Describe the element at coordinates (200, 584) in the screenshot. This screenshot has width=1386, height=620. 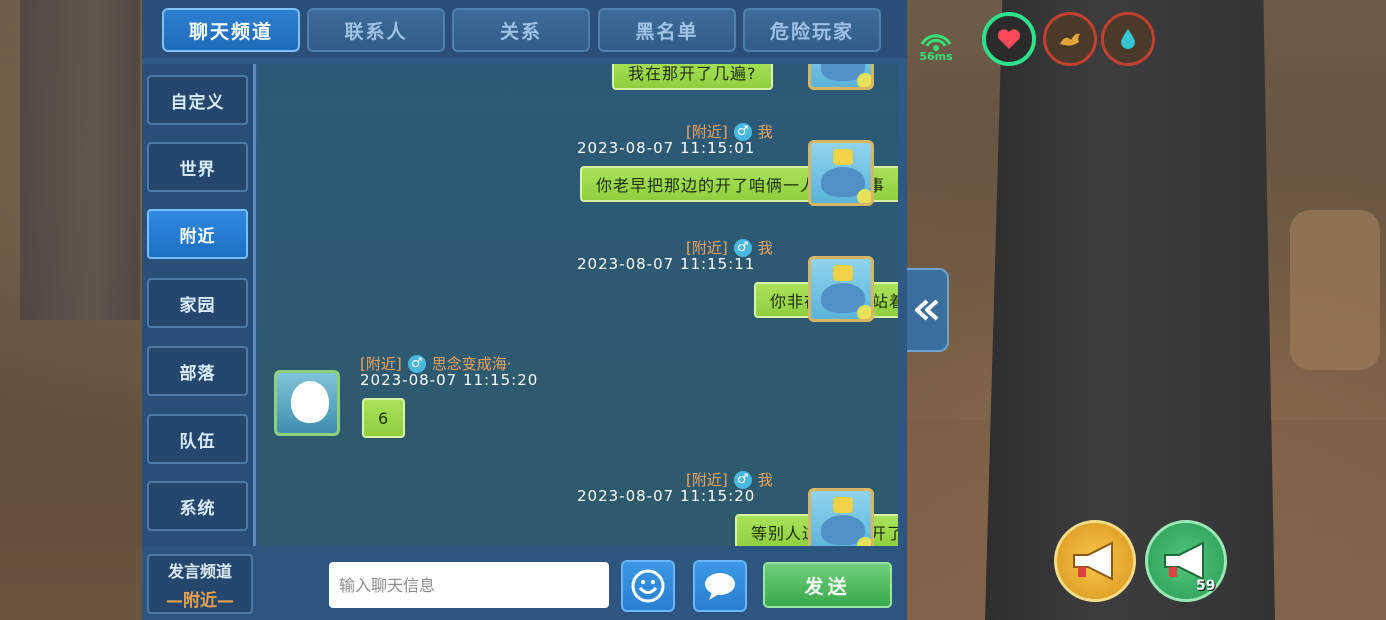
I see `speak-channel-selector: 发言频道 —附近—` at that location.